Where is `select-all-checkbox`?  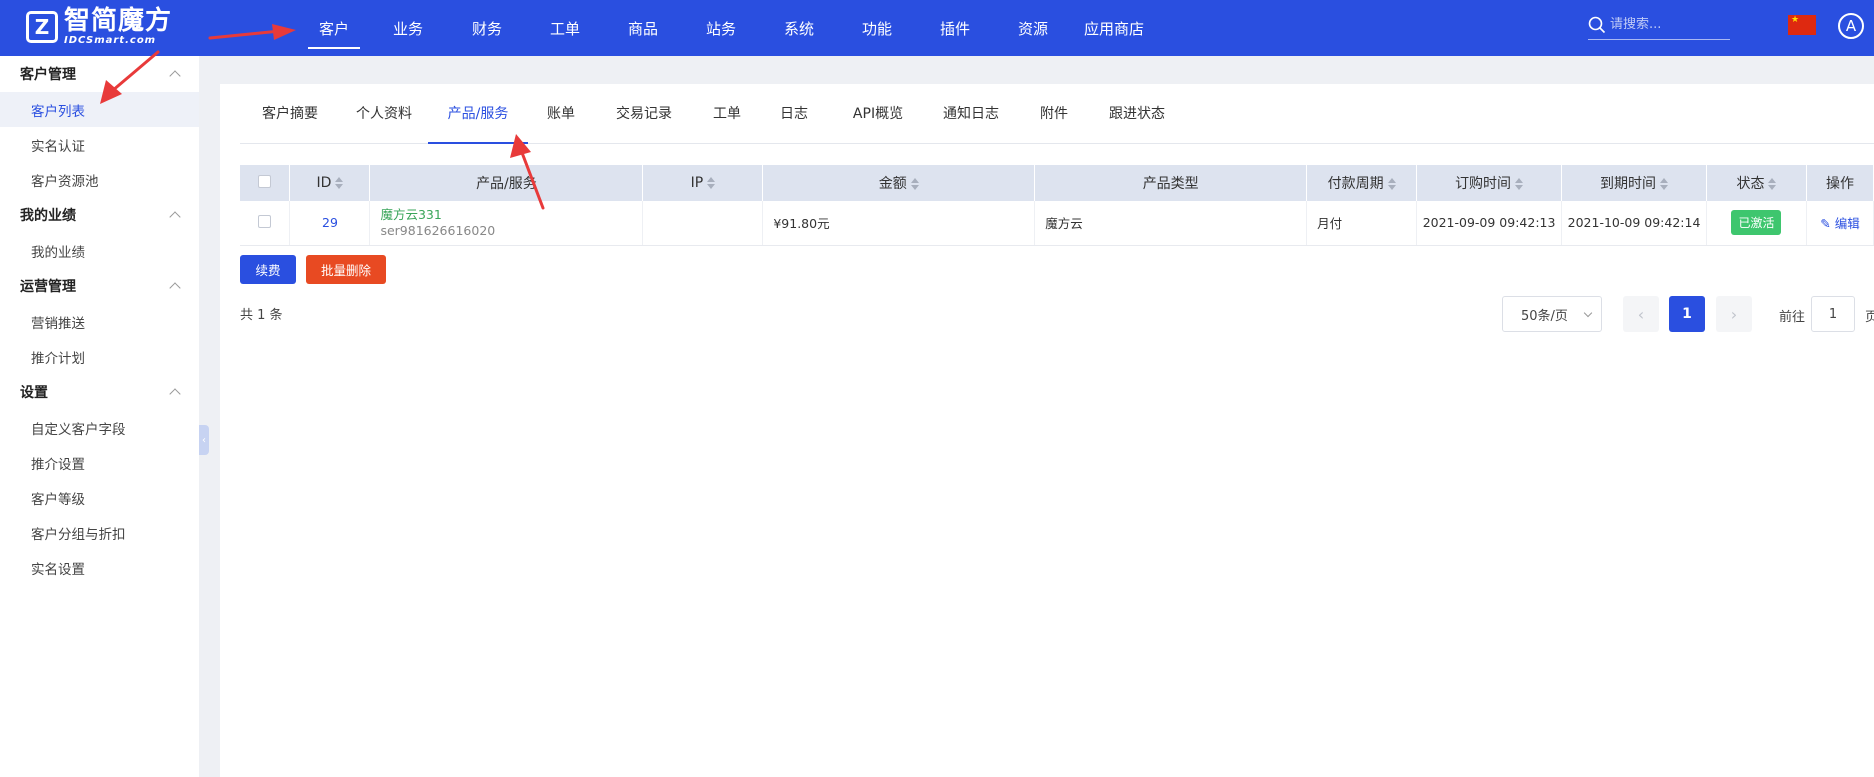 select-all-checkbox is located at coordinates (265, 181).